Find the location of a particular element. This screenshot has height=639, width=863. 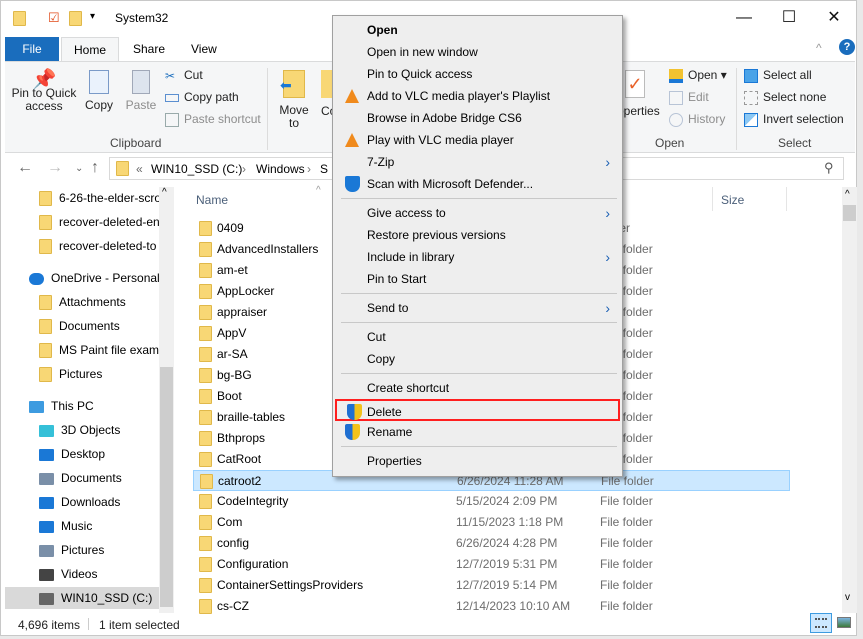

scroll-down-arrow: v is located at coordinates (847, 597).